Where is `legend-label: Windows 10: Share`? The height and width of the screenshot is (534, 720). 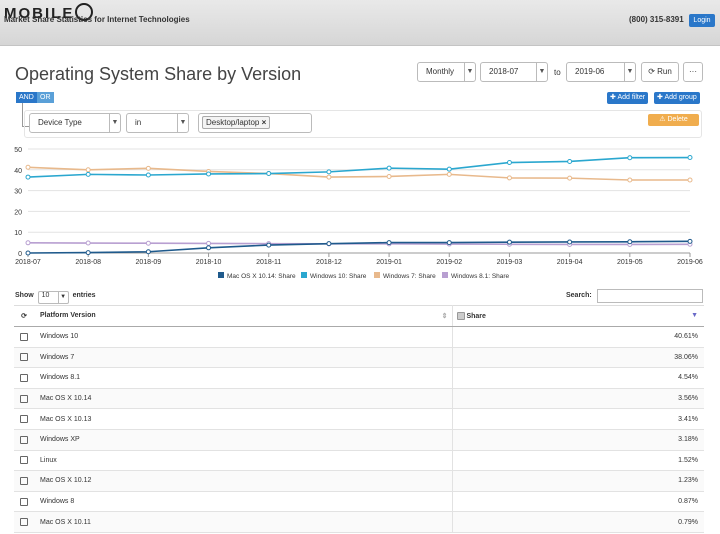
legend-label: Windows 10: Share is located at coordinates (338, 276).